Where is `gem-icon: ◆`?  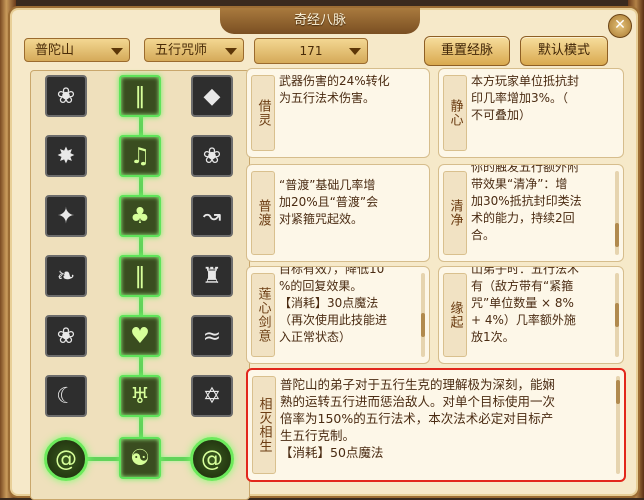 gem-icon: ◆ is located at coordinates (212, 96).